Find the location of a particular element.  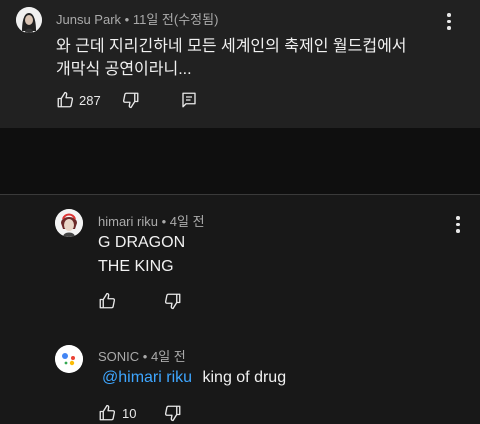

comment-text-line-2: THE KING is located at coordinates (136, 266).